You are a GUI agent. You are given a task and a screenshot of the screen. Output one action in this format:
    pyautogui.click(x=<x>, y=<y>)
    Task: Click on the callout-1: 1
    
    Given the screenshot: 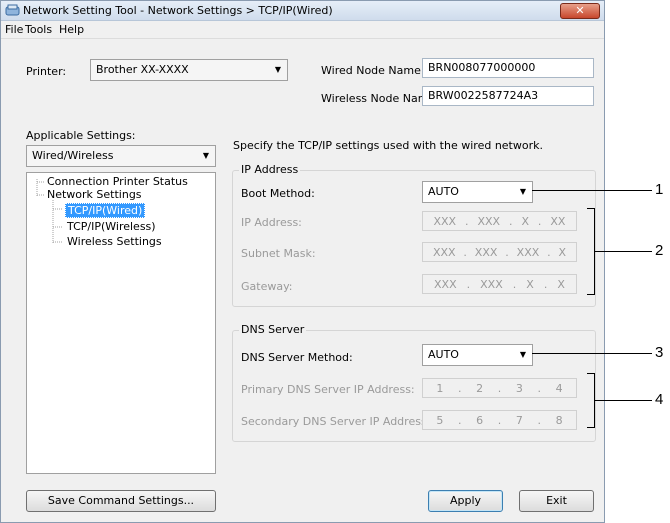 What is the action you would take?
    pyautogui.click(x=659, y=189)
    